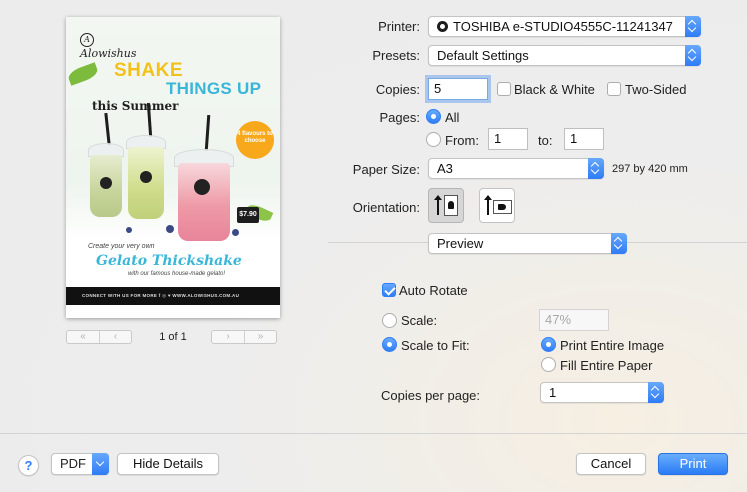  Describe the element at coordinates (248, 215) in the screenshot. I see `poster-price-tag: $7.90` at that location.